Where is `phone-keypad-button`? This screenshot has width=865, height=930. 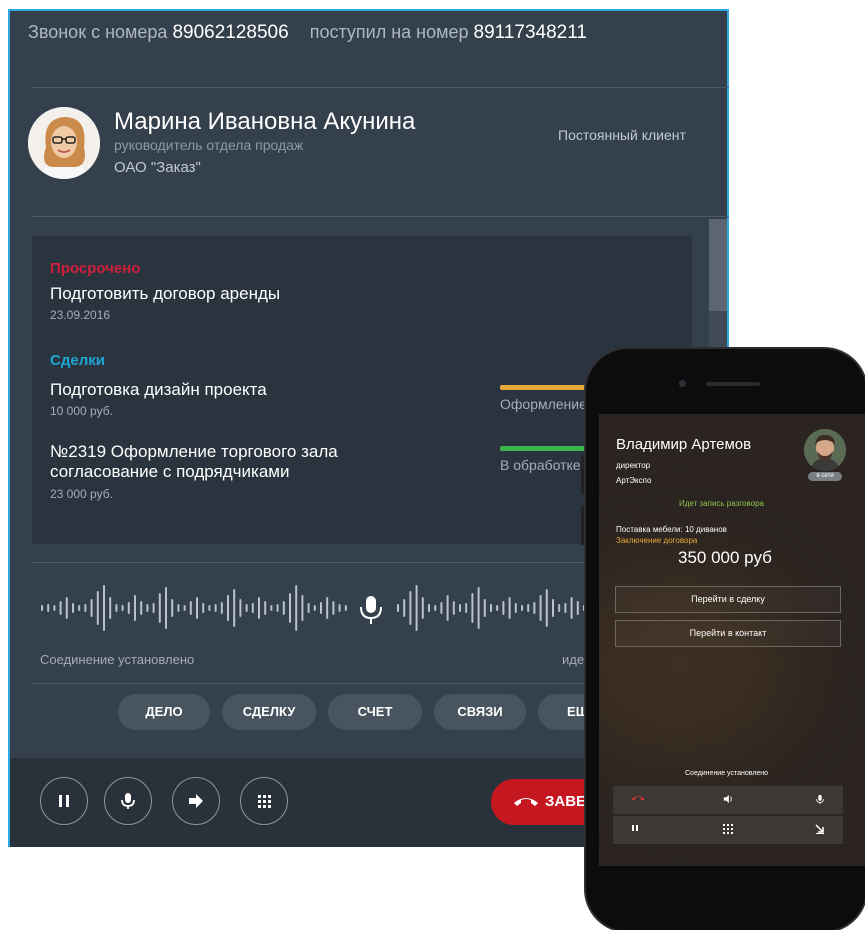
phone-keypad-button is located at coordinates (729, 830).